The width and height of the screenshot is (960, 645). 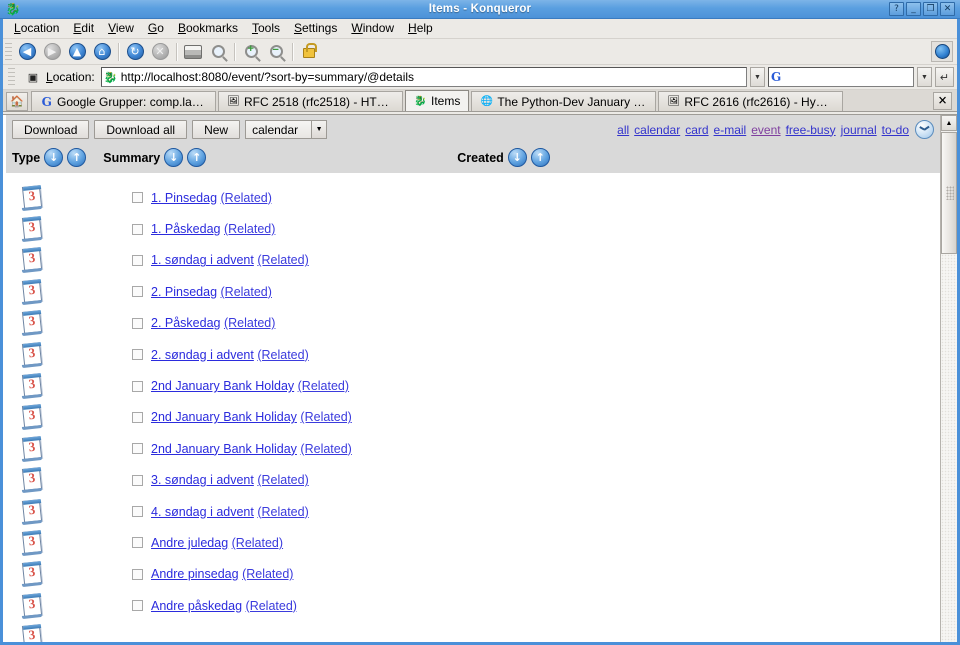 I want to click on link-free-busy: free-busy, so click(x=811, y=130).